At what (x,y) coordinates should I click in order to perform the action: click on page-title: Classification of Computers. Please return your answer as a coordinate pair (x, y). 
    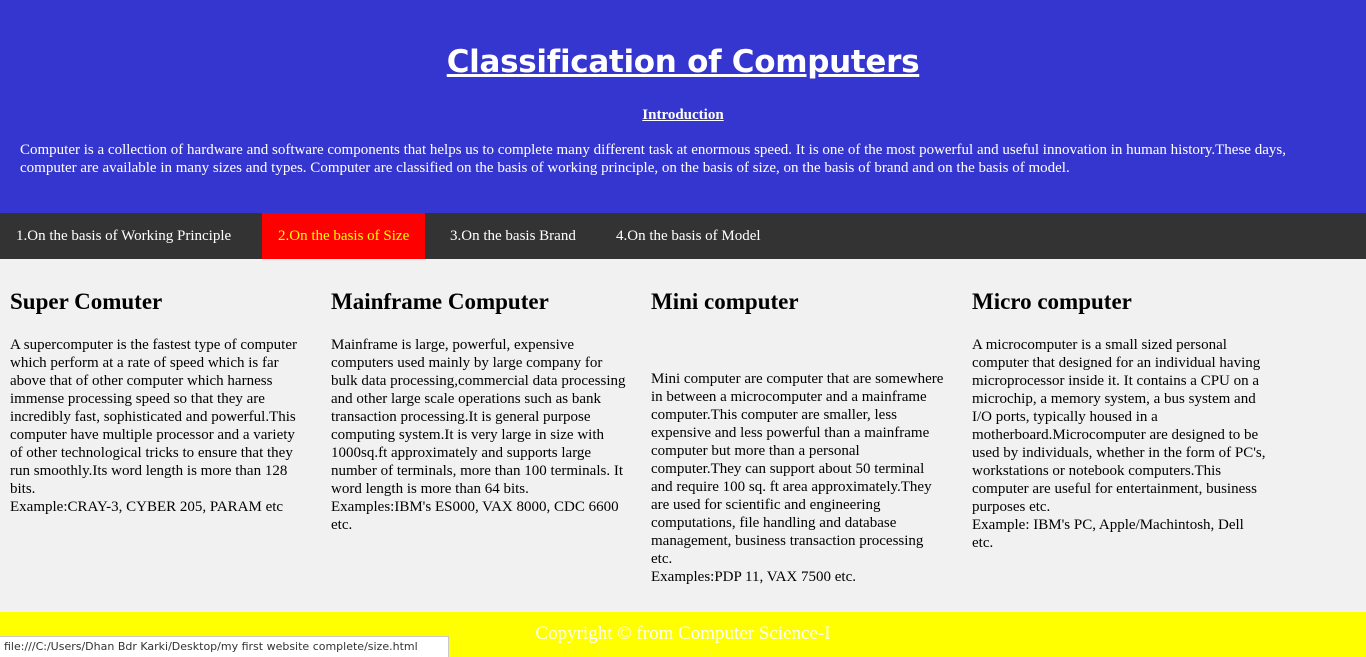
    Looking at the image, I should click on (683, 62).